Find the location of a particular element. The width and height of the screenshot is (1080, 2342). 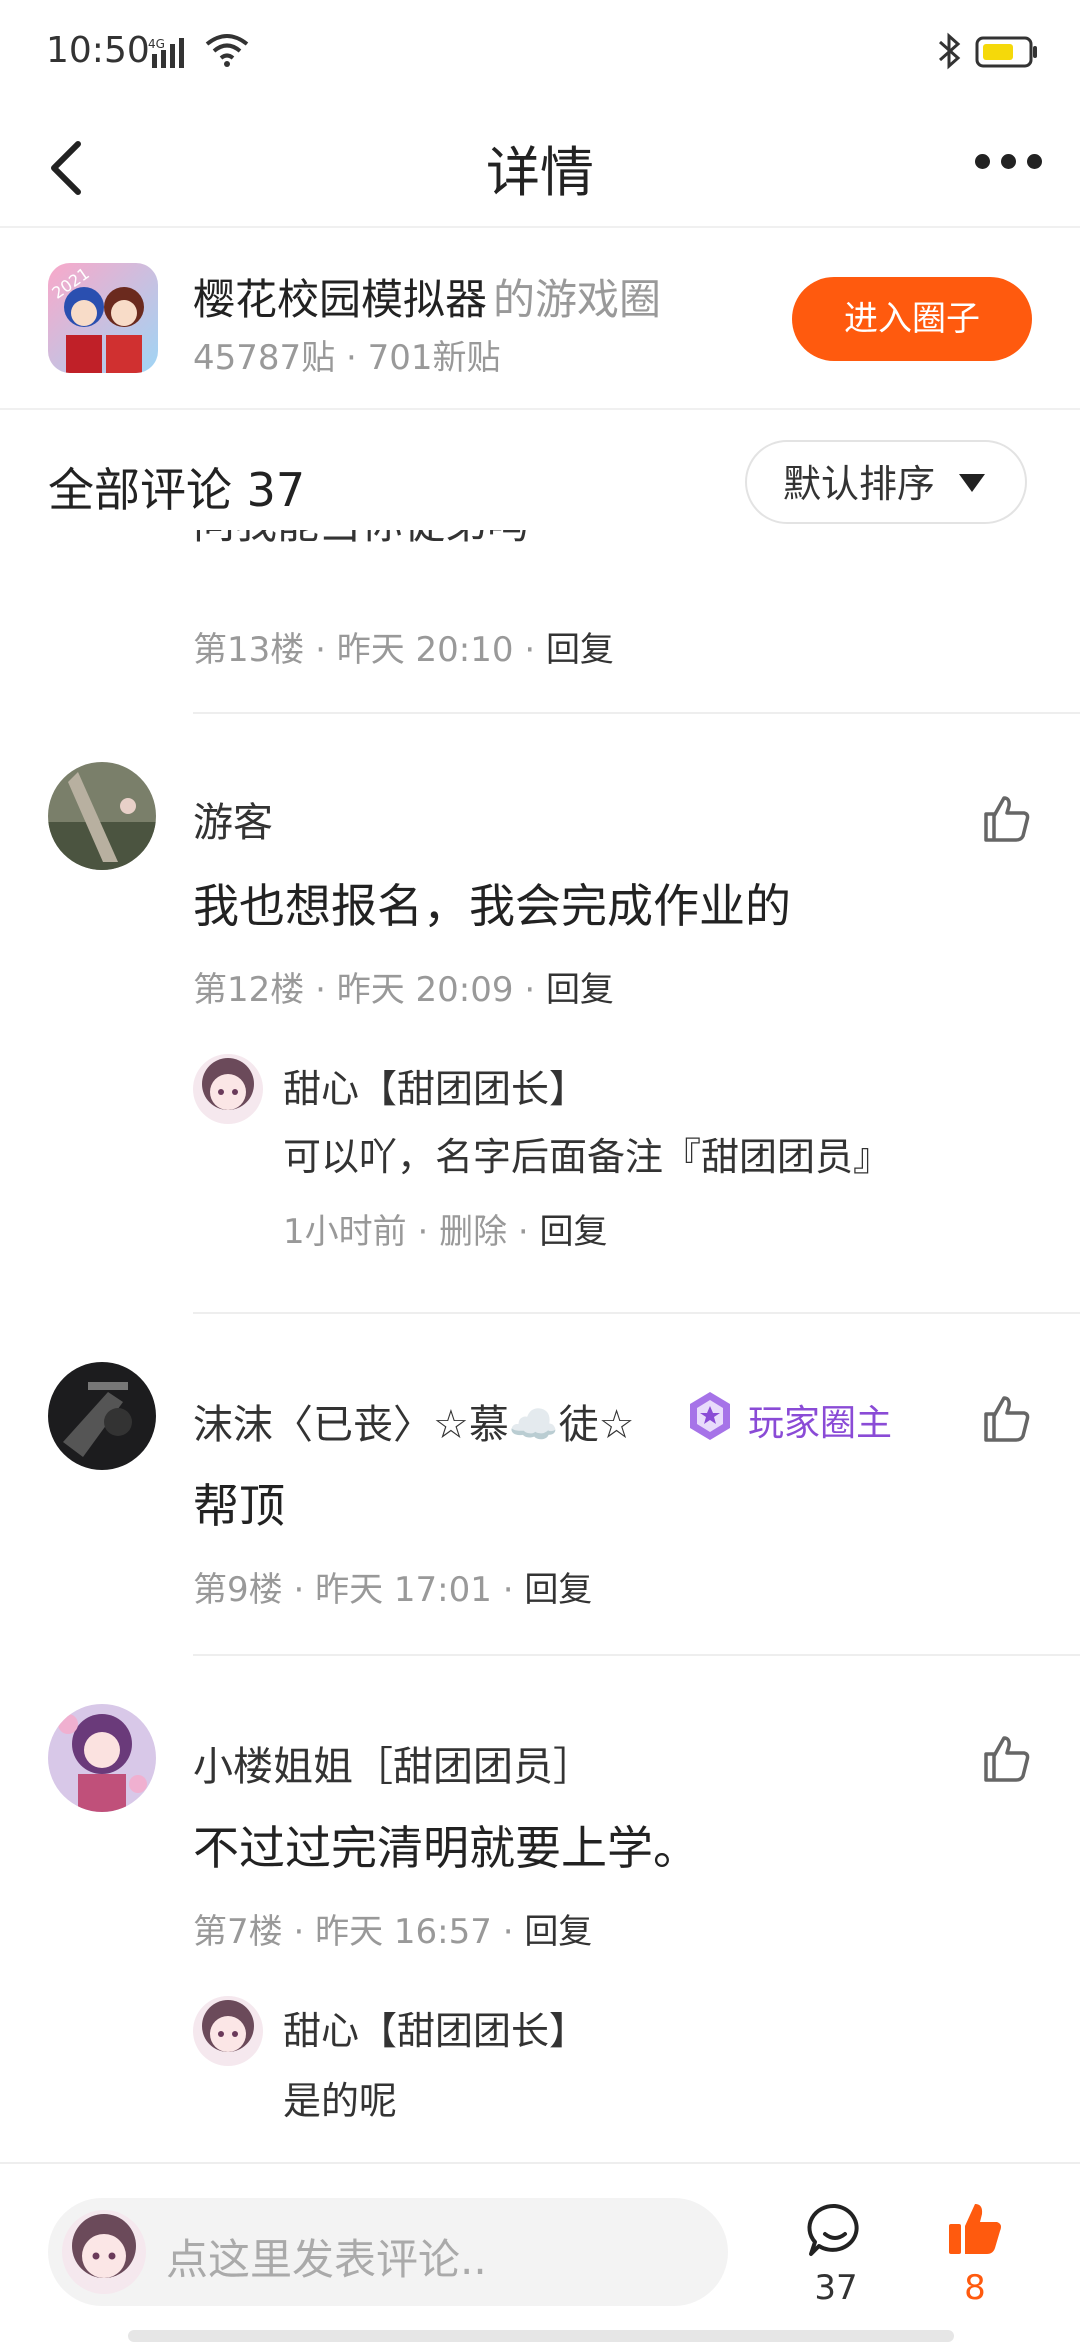

more-icon is located at coordinates (1009, 164).